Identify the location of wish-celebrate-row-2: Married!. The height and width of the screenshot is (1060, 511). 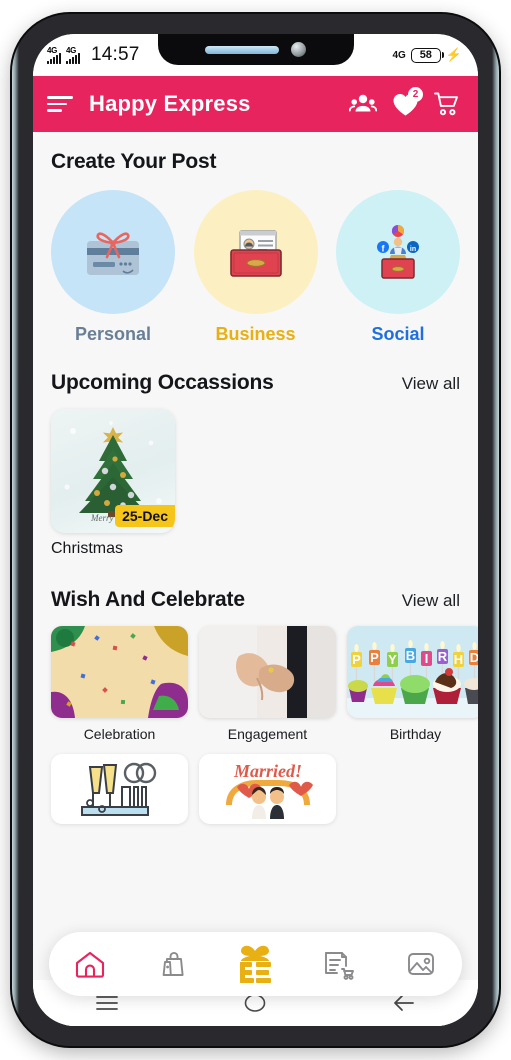
(255, 787).